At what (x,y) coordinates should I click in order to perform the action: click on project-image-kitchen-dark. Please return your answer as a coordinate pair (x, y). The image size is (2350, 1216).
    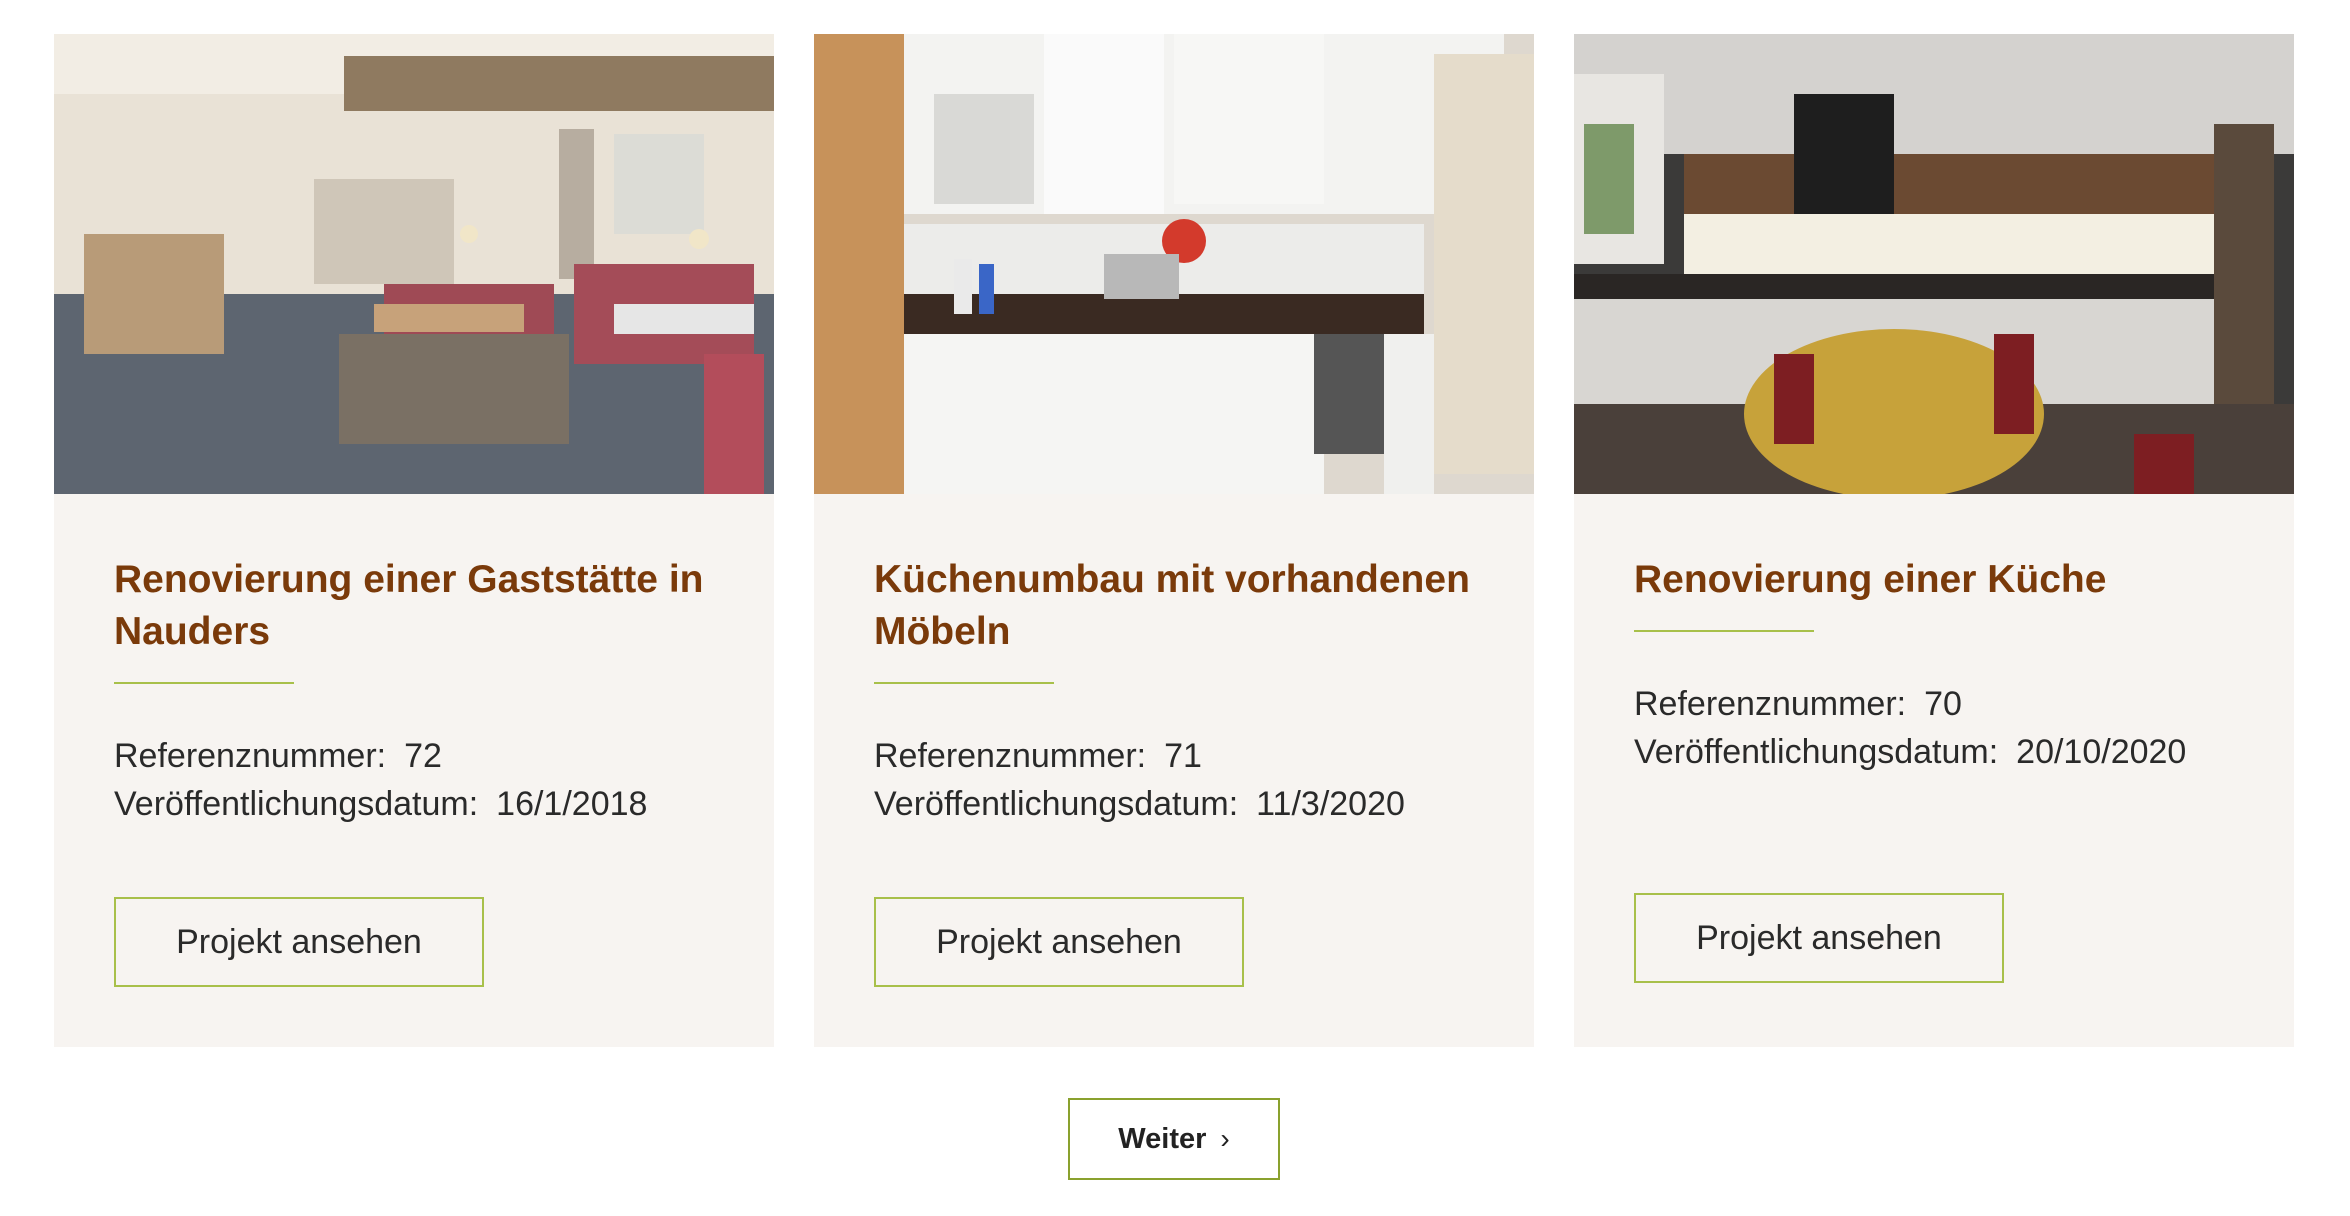
    Looking at the image, I should click on (1934, 264).